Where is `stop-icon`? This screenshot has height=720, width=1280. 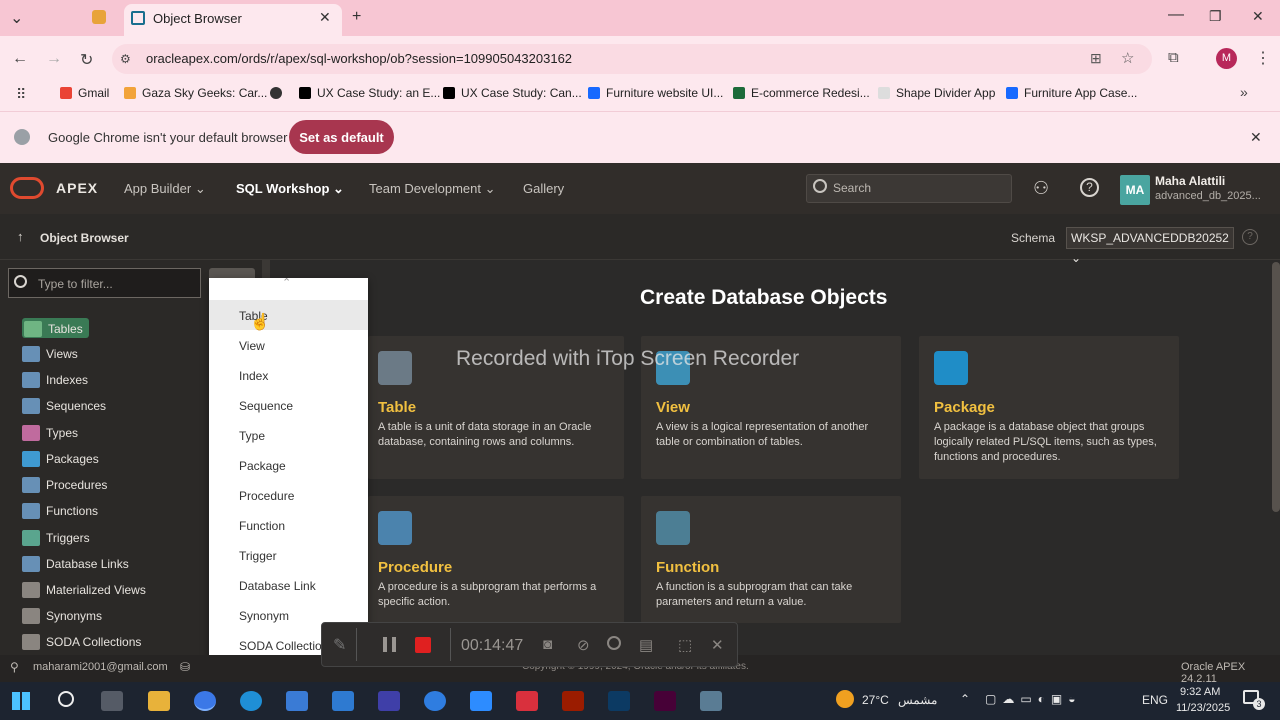
stop-icon is located at coordinates (423, 645).